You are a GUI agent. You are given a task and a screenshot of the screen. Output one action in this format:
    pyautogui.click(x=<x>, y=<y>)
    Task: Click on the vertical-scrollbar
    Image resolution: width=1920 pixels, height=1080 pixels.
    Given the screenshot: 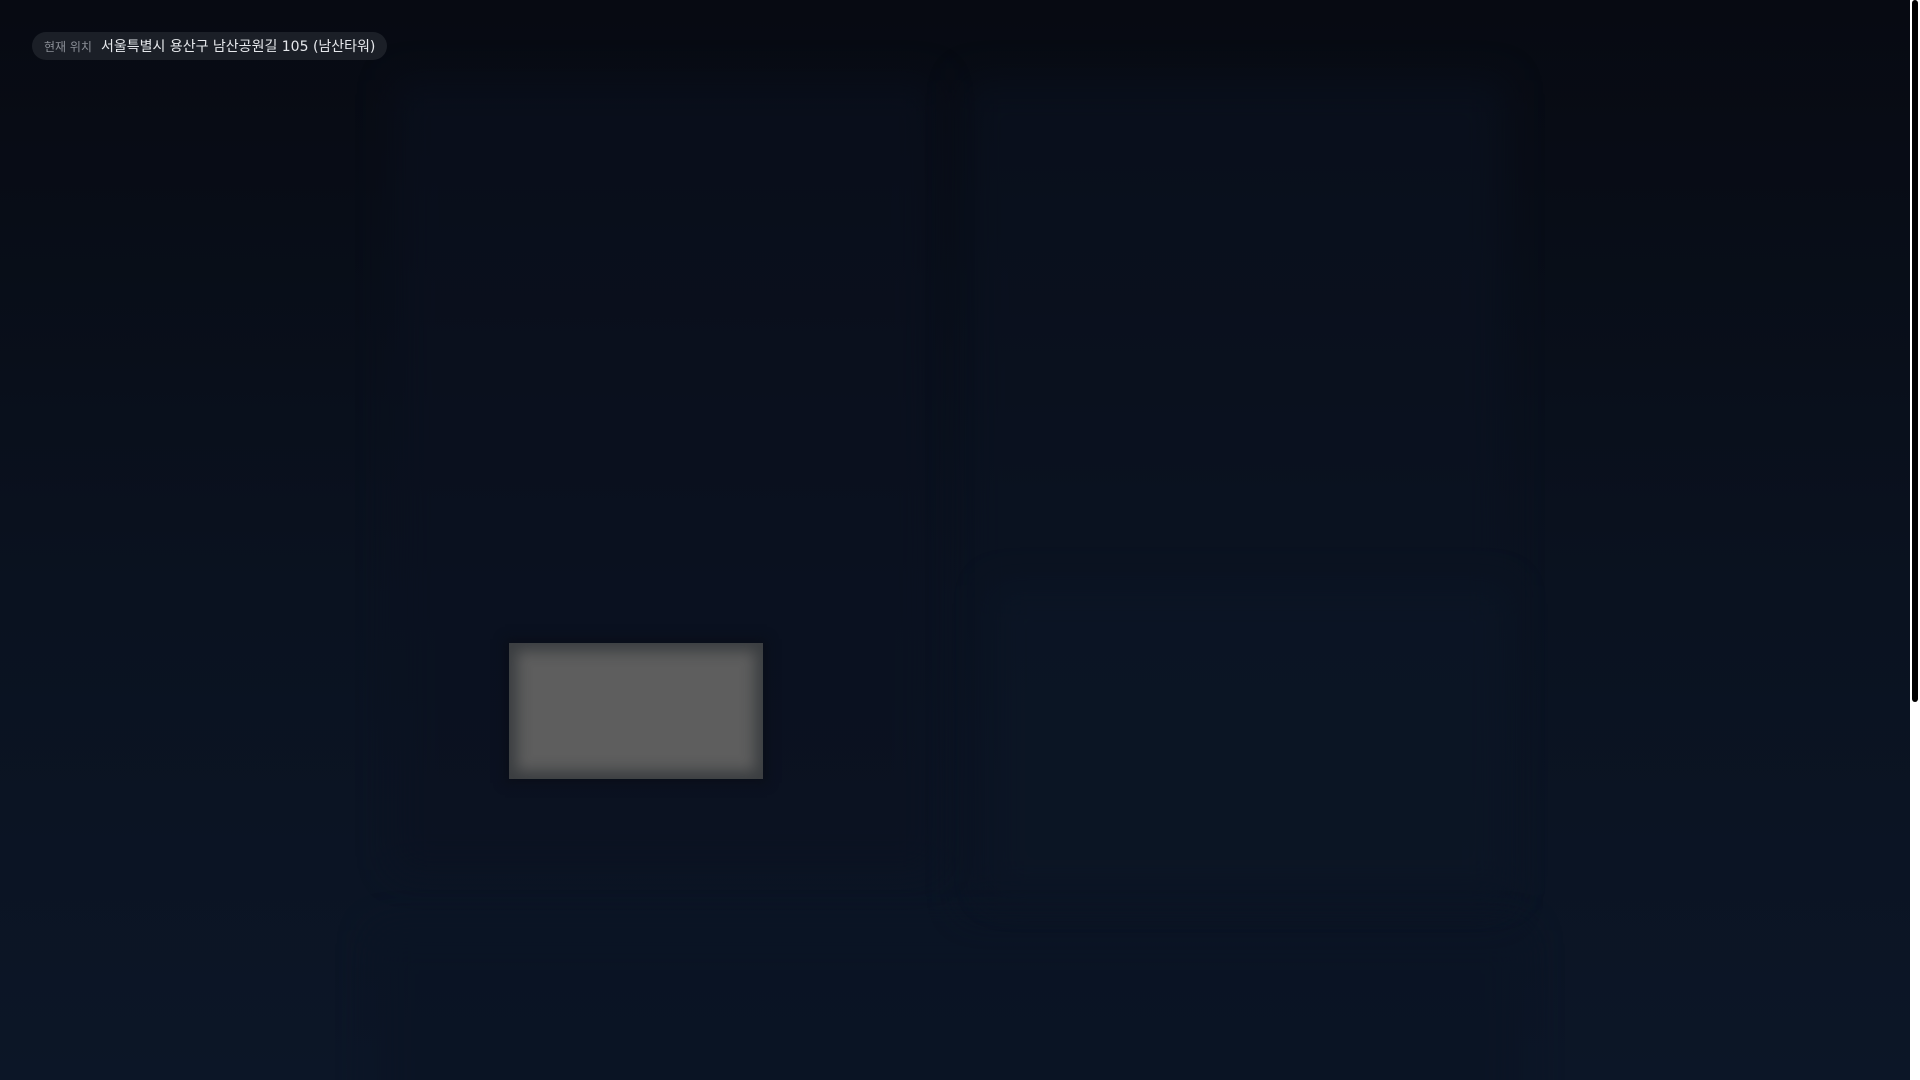 What is the action you would take?
    pyautogui.click(x=1915, y=540)
    